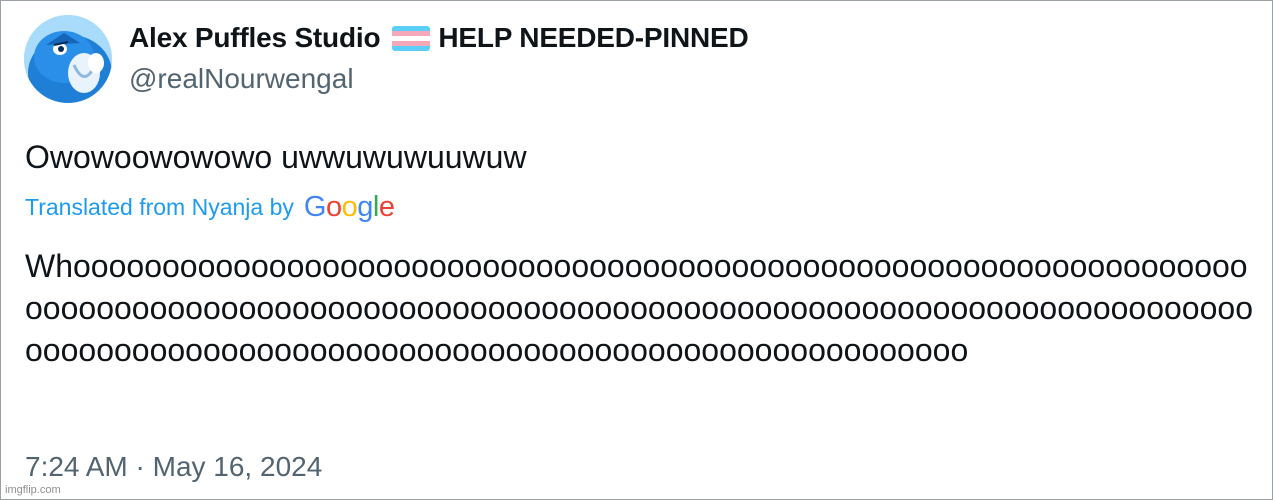 Image resolution: width=1273 pixels, height=500 pixels. What do you see at coordinates (173, 467) in the screenshot?
I see `tweet-timestamp: 7:24 AM · May 16, 2024` at bounding box center [173, 467].